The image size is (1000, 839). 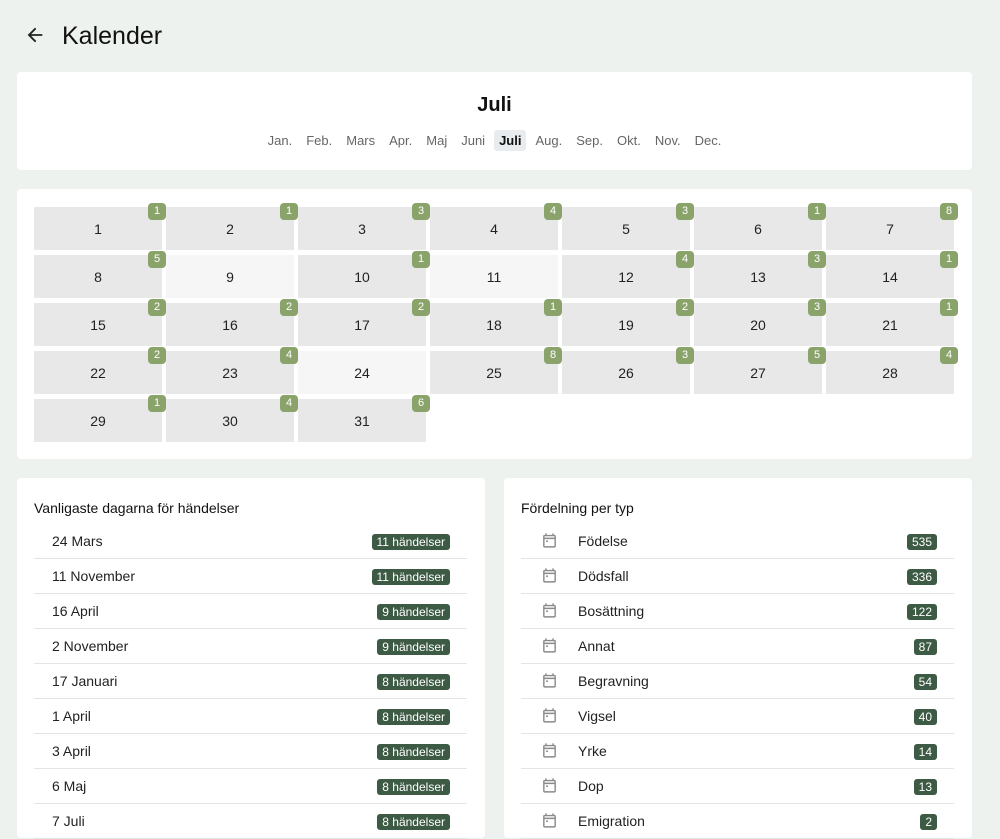 I want to click on page-title: Kalender, so click(x=112, y=36).